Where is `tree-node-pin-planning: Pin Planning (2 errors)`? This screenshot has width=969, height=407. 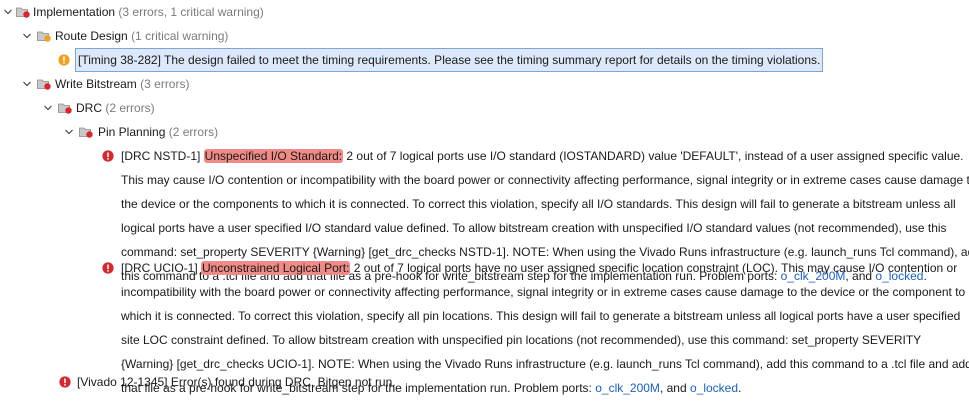 tree-node-pin-planning: Pin Planning (2 errors) is located at coordinates (484, 132).